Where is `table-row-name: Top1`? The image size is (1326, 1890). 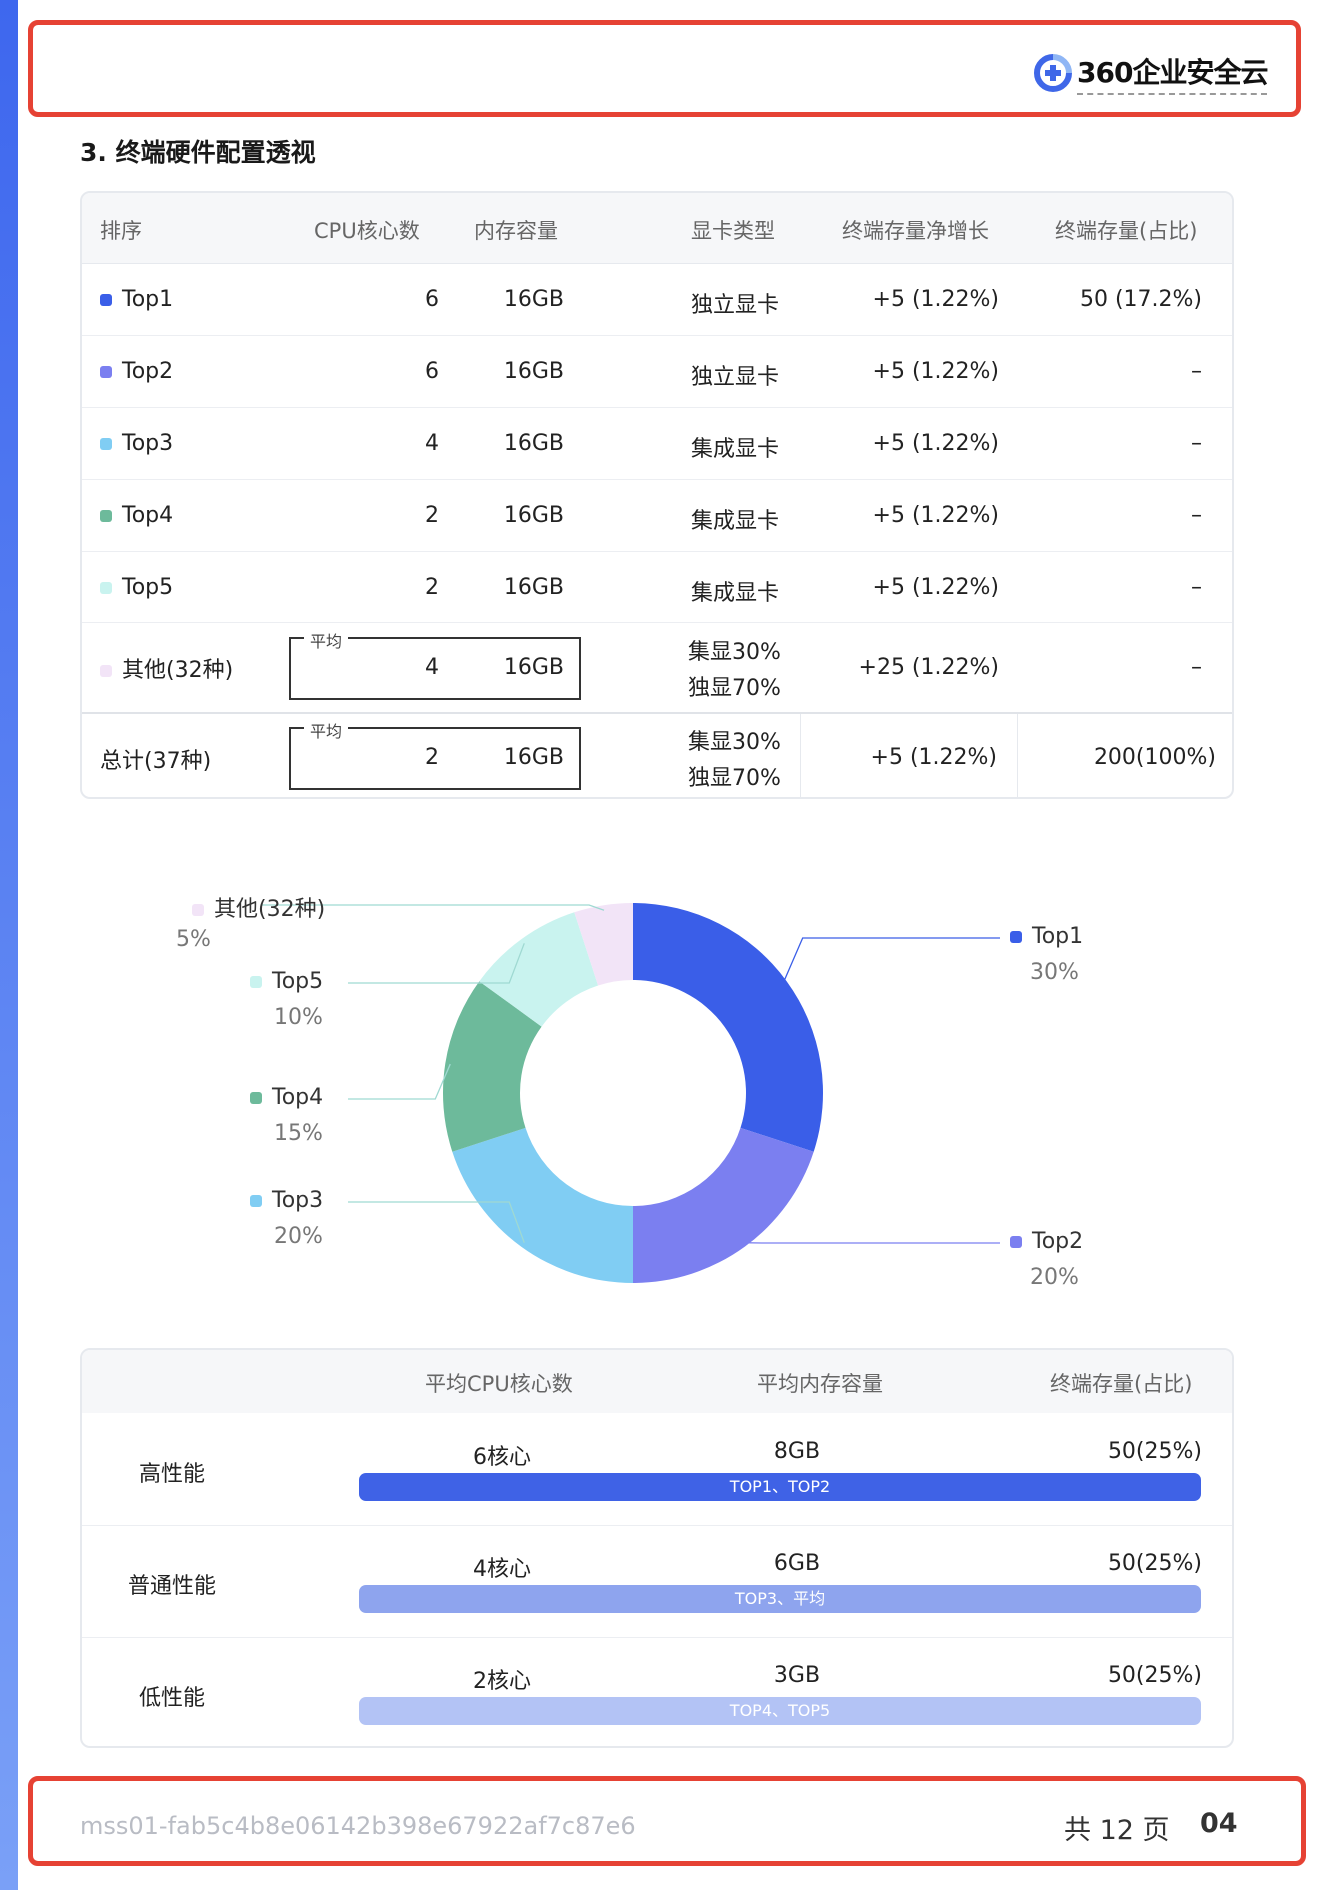
table-row-name: Top1 is located at coordinates (136, 299).